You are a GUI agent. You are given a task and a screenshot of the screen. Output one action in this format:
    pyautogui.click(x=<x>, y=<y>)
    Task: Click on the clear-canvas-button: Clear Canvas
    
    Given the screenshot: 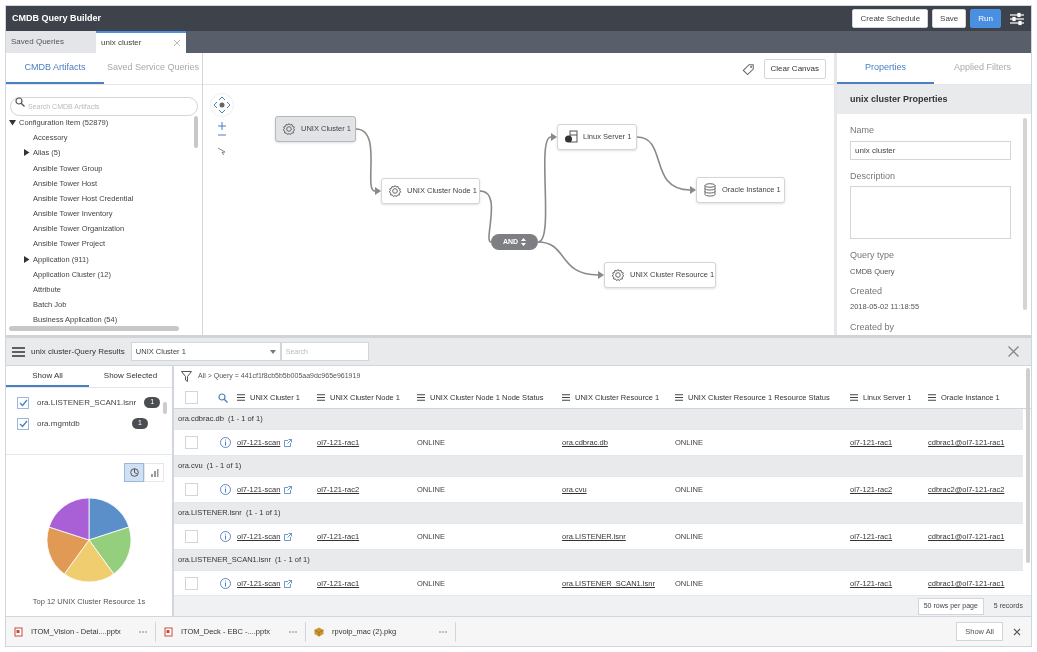 What is the action you would take?
    pyautogui.click(x=794, y=68)
    